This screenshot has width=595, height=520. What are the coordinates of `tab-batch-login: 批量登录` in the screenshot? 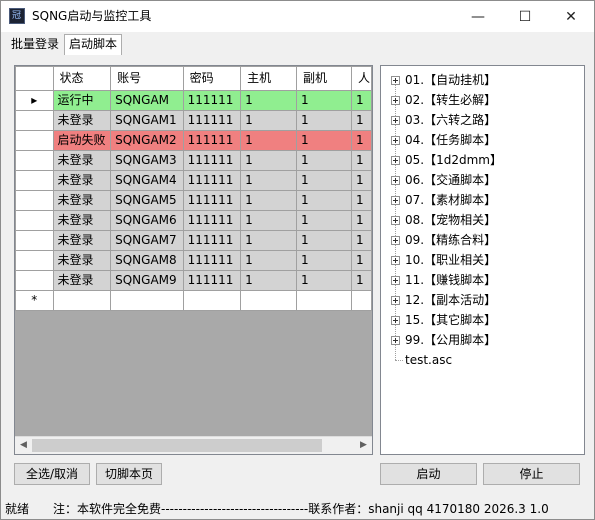 It's located at (35, 44).